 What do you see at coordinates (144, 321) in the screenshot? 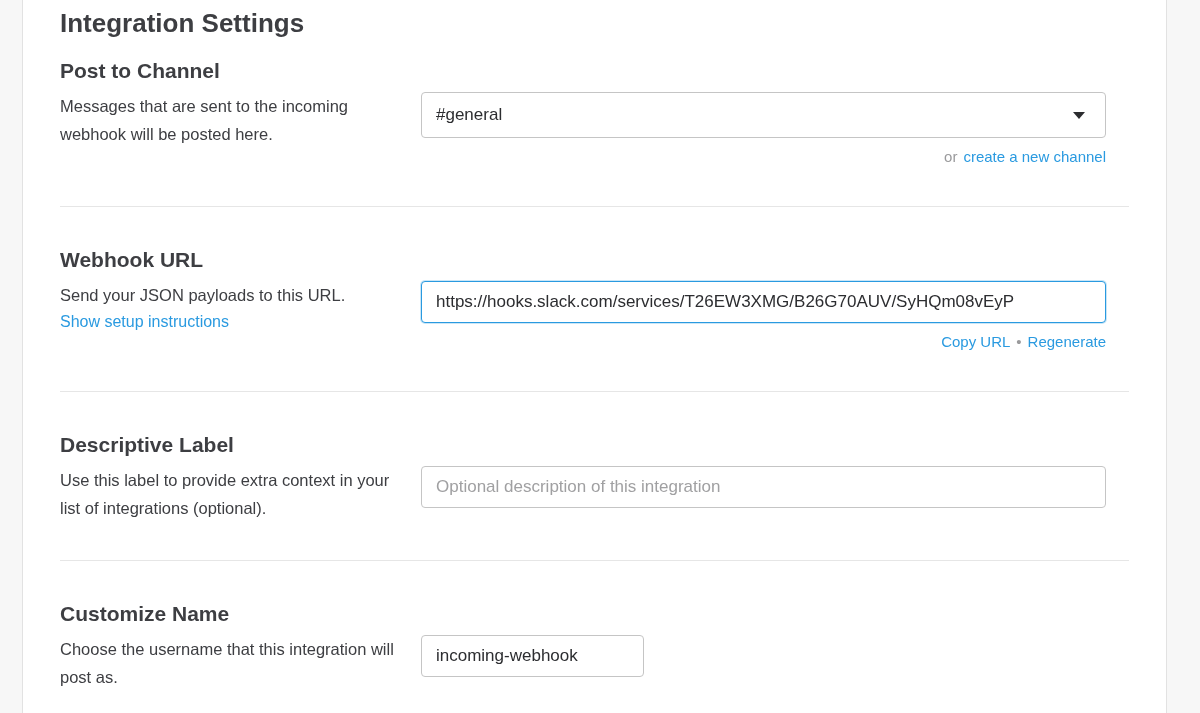
I see `setup-instructions-link: Show setup instructions` at bounding box center [144, 321].